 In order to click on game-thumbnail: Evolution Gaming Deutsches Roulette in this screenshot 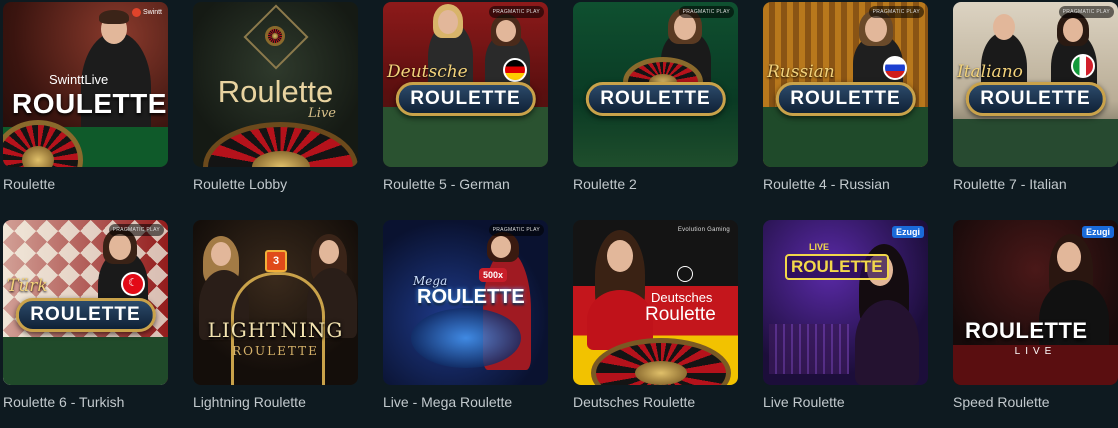, I will do `click(655, 302)`.